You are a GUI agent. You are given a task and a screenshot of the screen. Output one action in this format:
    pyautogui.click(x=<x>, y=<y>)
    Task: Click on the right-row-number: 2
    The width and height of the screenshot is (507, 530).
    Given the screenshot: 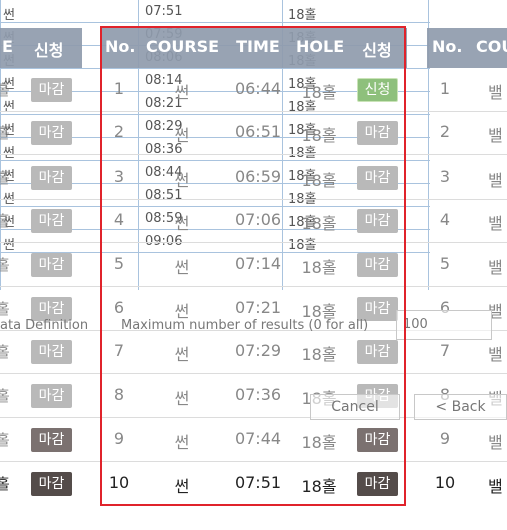 What is the action you would take?
    pyautogui.click(x=445, y=131)
    